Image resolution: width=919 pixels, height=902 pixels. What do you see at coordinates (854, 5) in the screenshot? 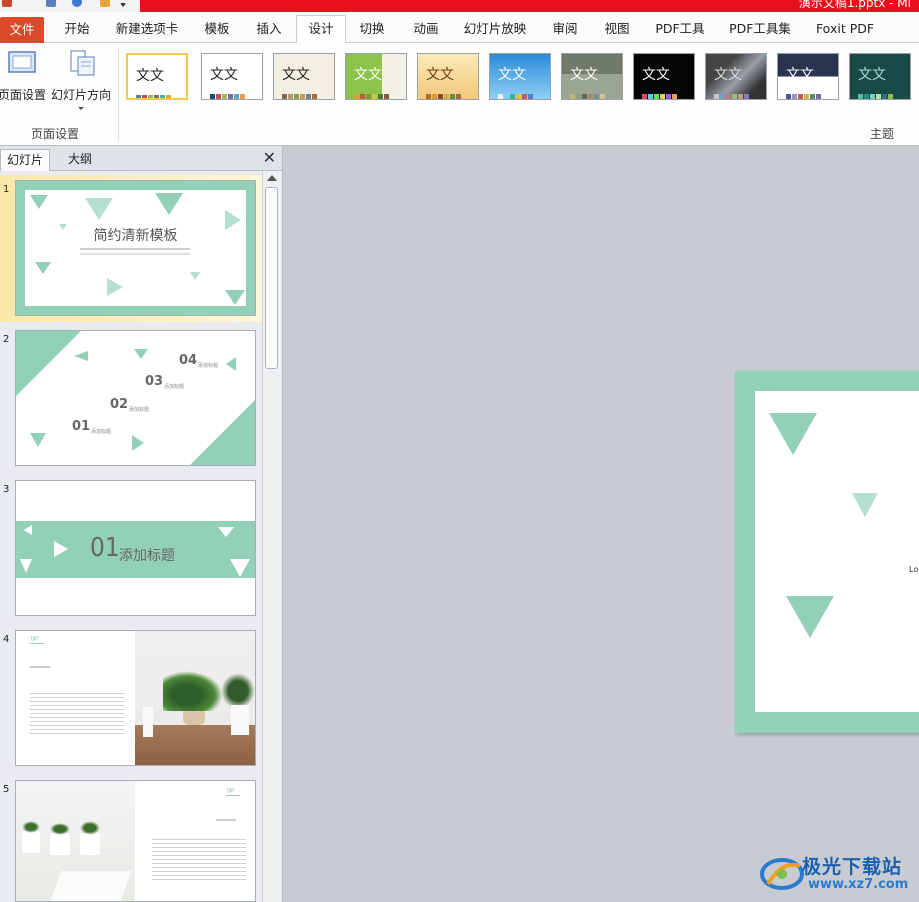
I see `window-title: 演示文稿1.pptx - Mi` at bounding box center [854, 5].